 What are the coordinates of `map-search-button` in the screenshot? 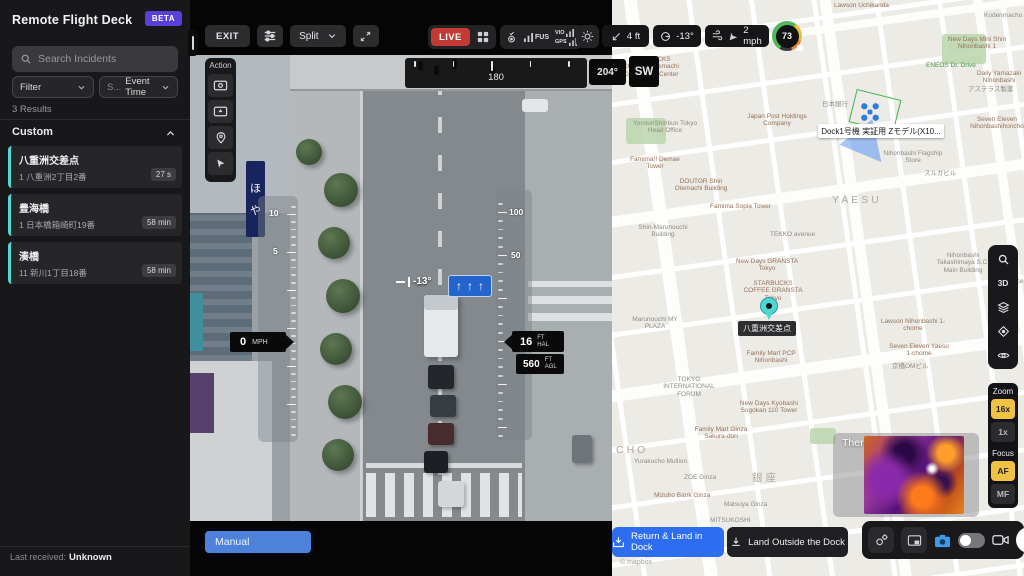 It's located at (1003, 259).